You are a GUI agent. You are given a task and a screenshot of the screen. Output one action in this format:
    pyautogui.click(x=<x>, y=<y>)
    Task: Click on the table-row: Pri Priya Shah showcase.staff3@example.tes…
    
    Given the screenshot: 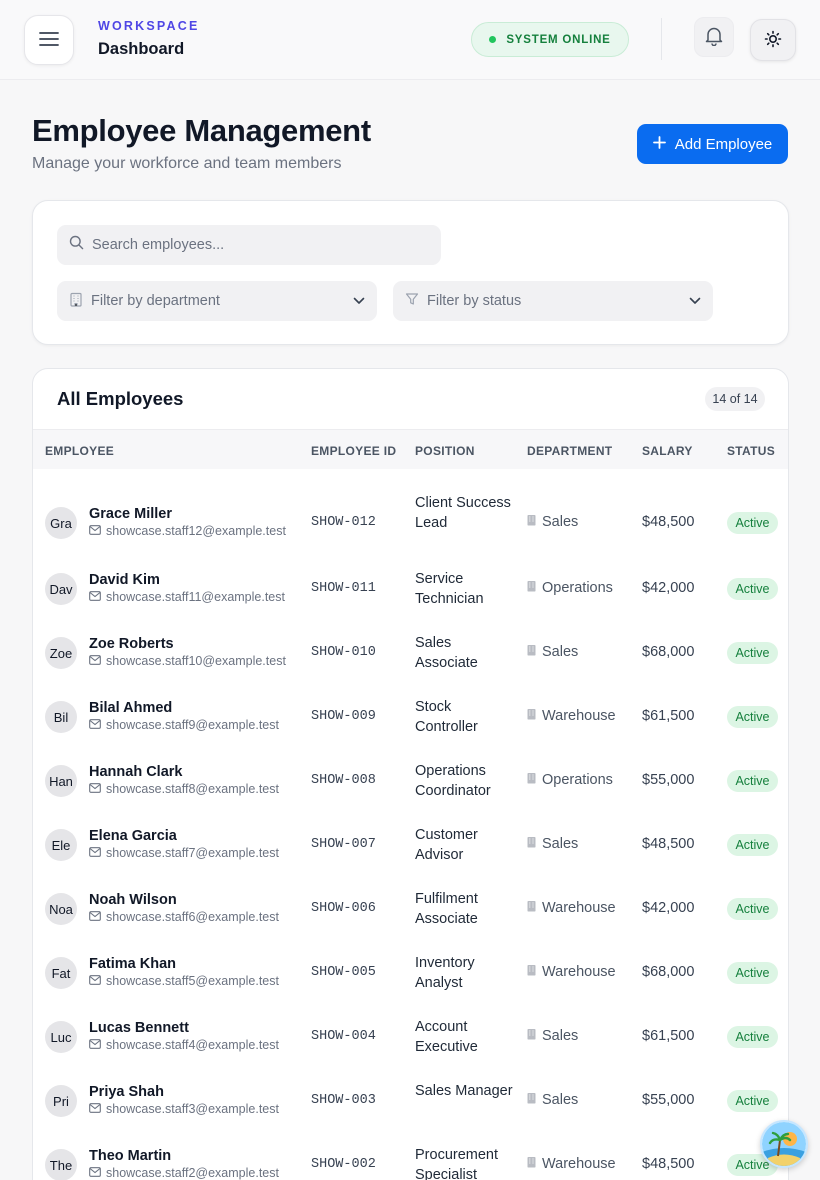 What is the action you would take?
    pyautogui.click(x=410, y=1101)
    